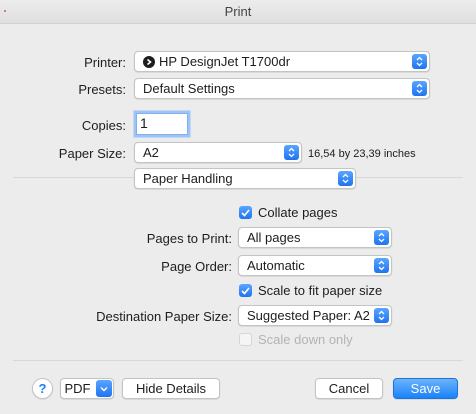 The image size is (476, 414). I want to click on collate-label: Collate pages, so click(298, 212).